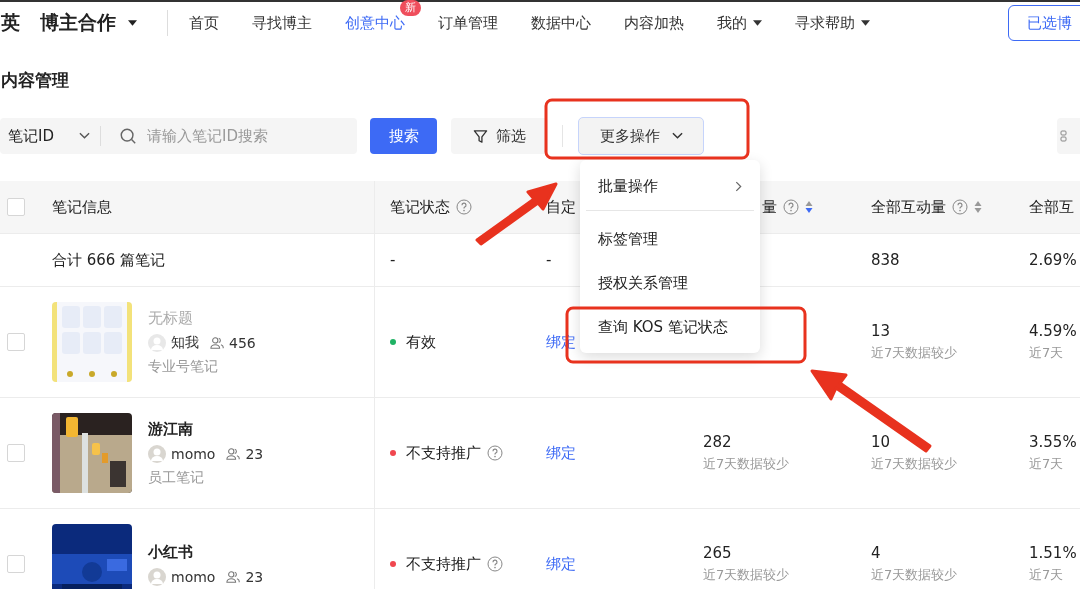  What do you see at coordinates (109, 260) in the screenshot?
I see `total-label: 合计 666 篇笔记` at bounding box center [109, 260].